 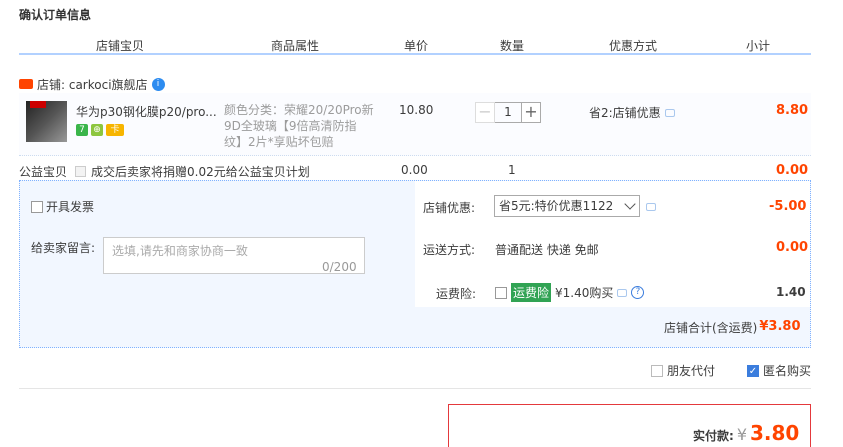 I want to click on anonymous-checkbox: ✓, so click(x=753, y=370).